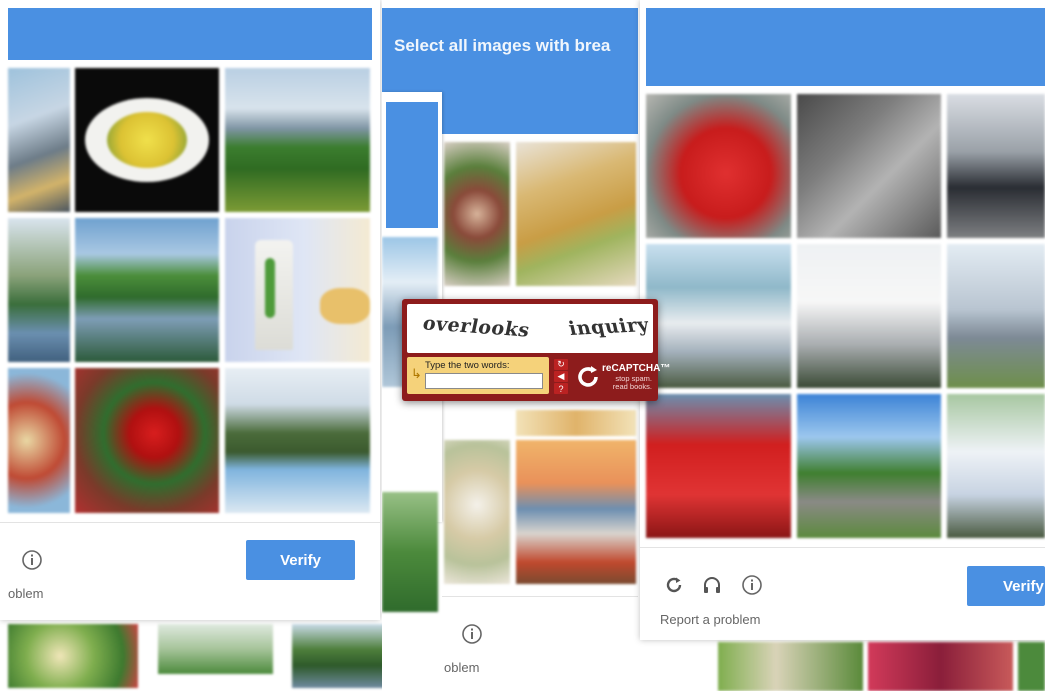  I want to click on image-tile-garlic-bread, so click(576, 214).